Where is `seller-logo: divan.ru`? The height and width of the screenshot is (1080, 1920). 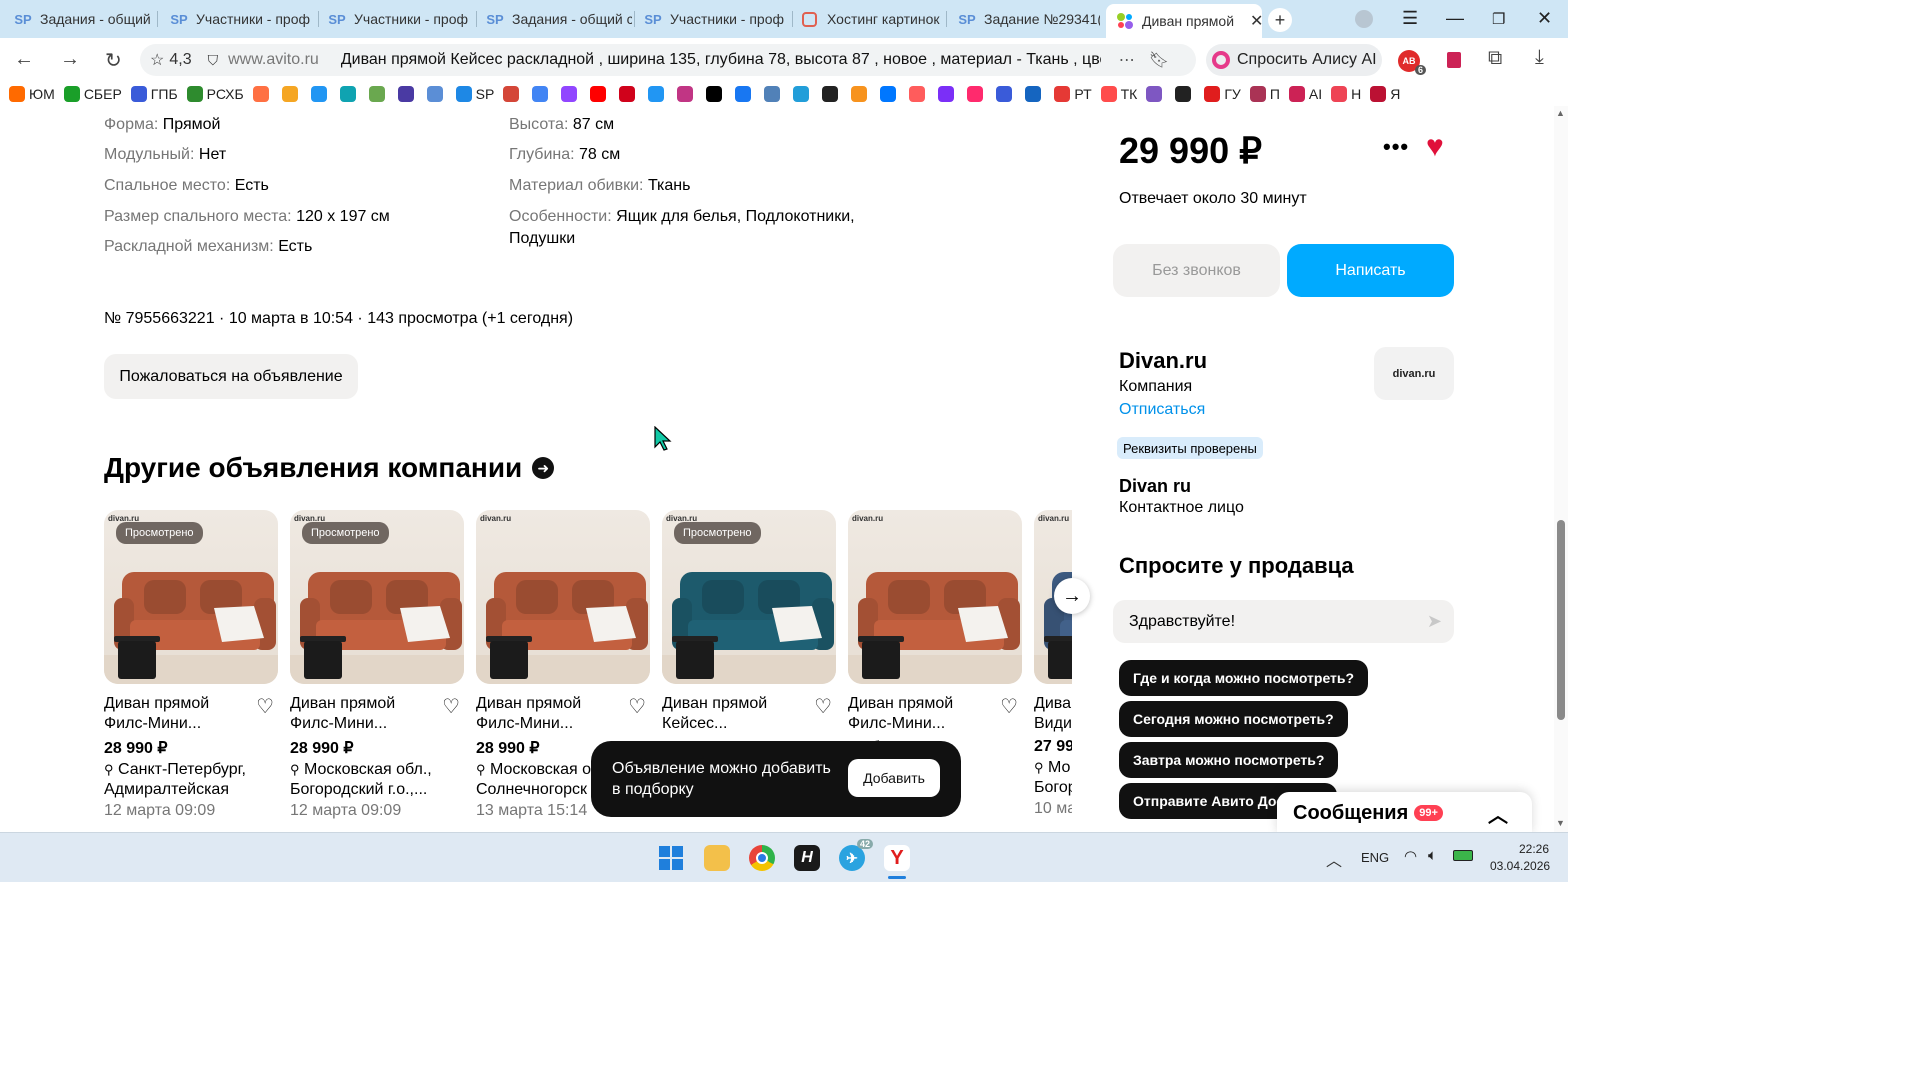 seller-logo: divan.ru is located at coordinates (1414, 373).